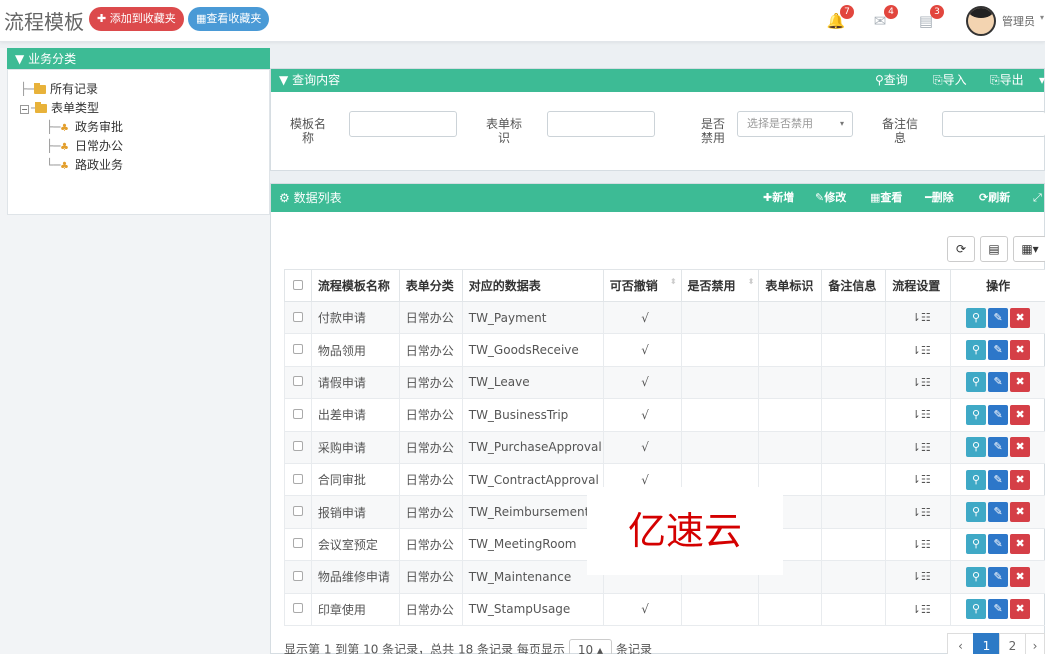  Describe the element at coordinates (229, 19) in the screenshot. I see `view-favorite-button: ▦查看收藏夹` at that location.